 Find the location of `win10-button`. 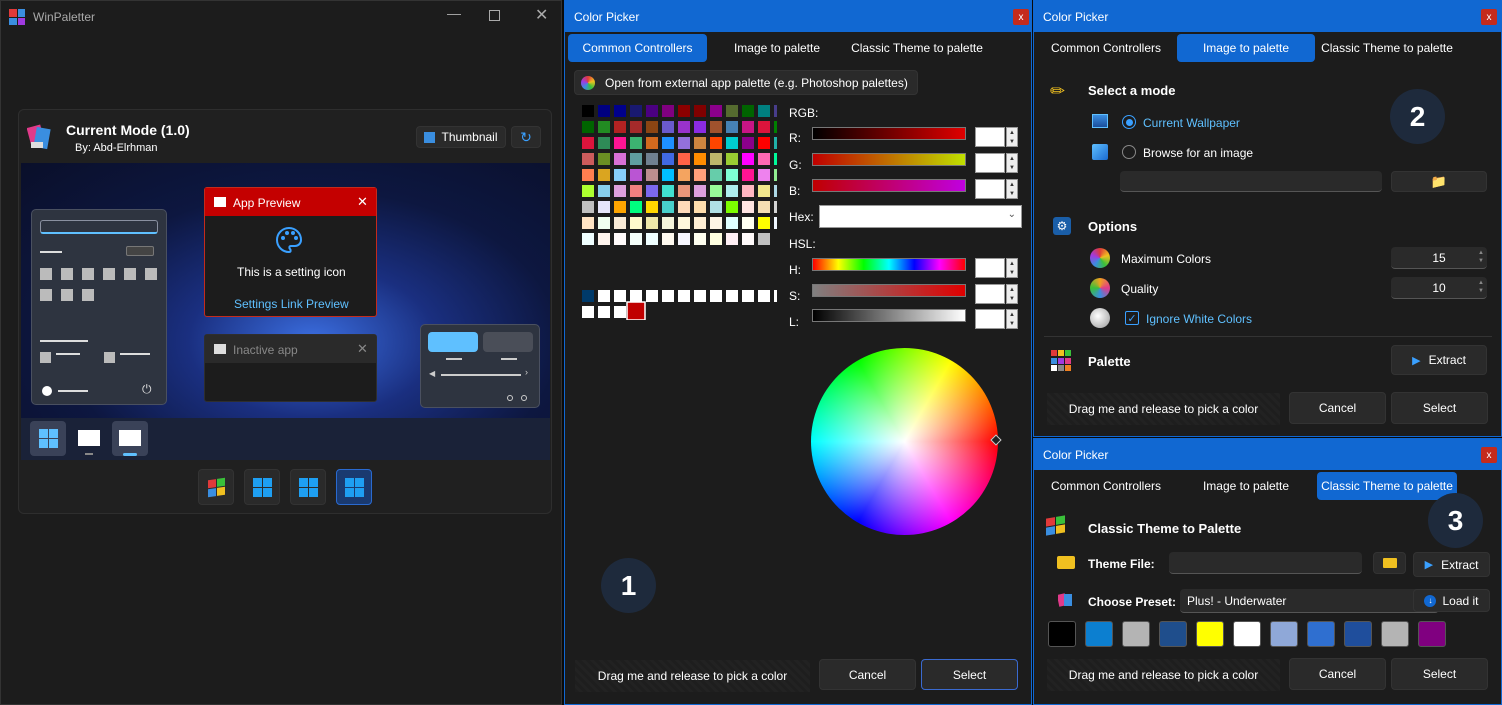

win10-button is located at coordinates (262, 487).